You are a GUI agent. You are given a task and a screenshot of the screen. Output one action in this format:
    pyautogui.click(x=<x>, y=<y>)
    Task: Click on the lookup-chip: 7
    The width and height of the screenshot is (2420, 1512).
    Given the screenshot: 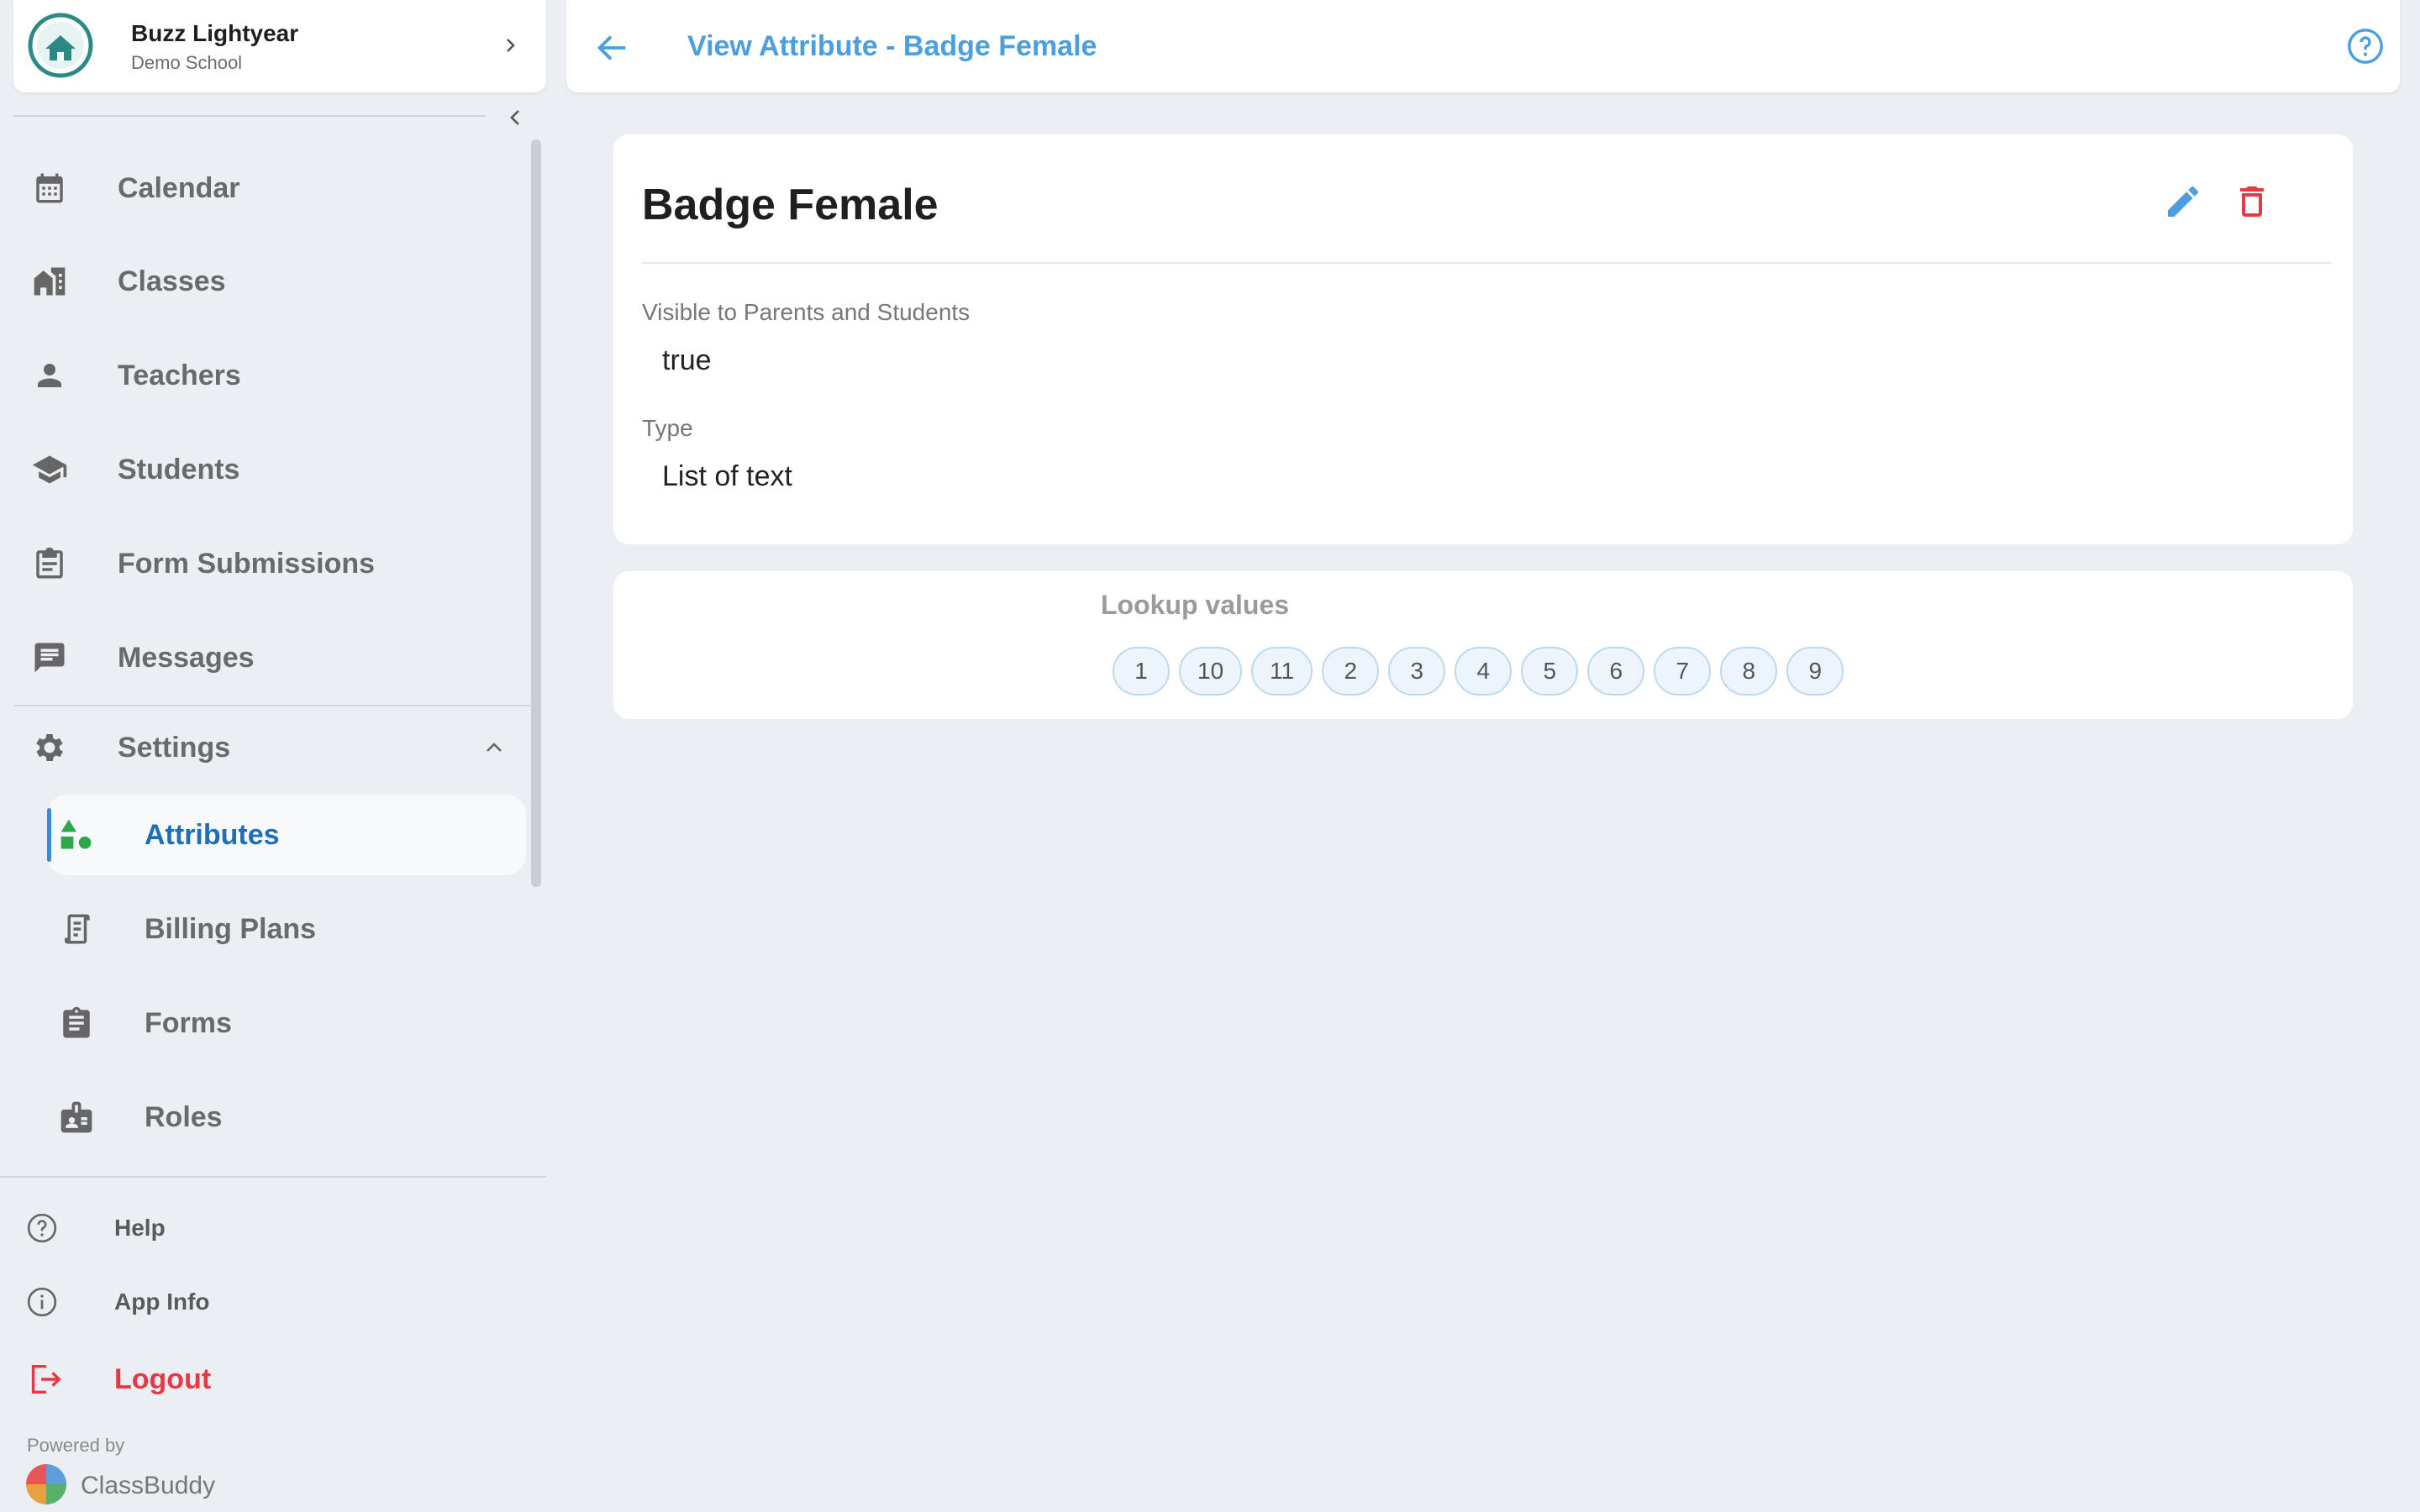 What is the action you would take?
    pyautogui.click(x=1683, y=671)
    